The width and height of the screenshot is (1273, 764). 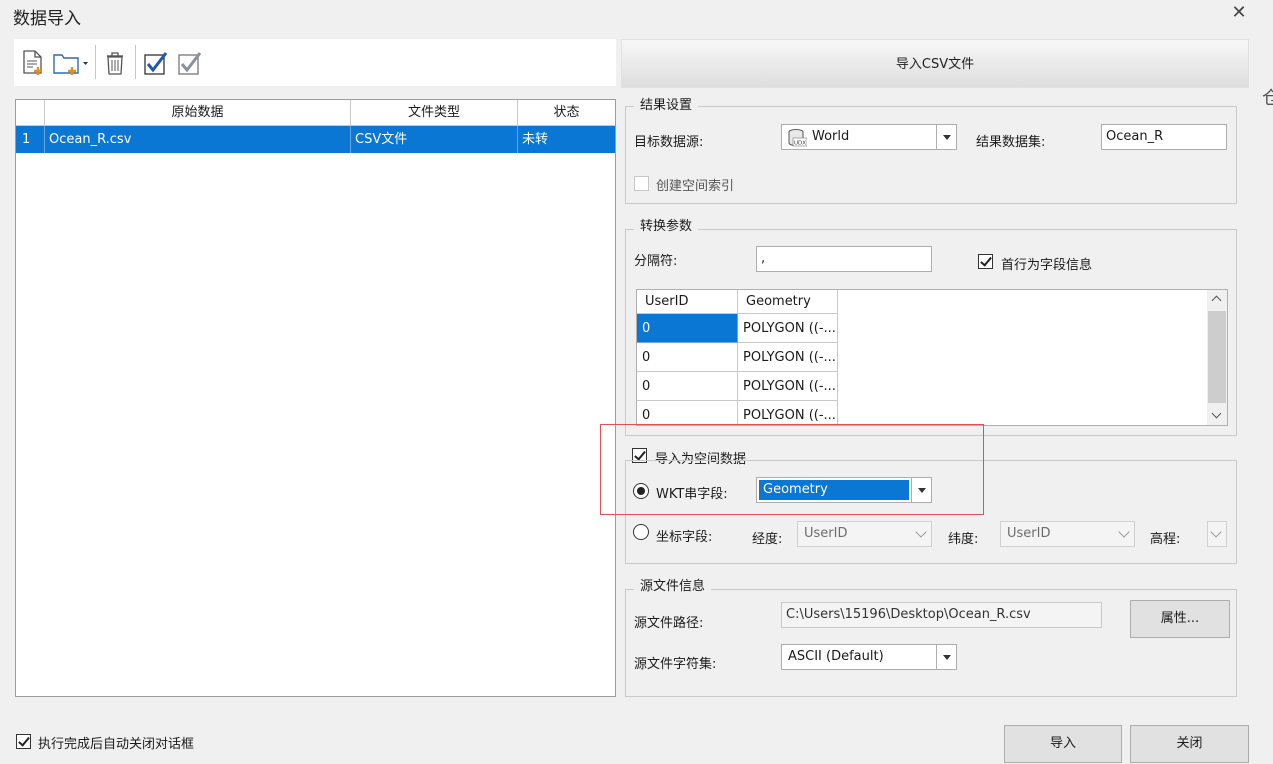 What do you see at coordinates (198, 139) in the screenshot?
I see `row-file-name: Ocean_R.csv` at bounding box center [198, 139].